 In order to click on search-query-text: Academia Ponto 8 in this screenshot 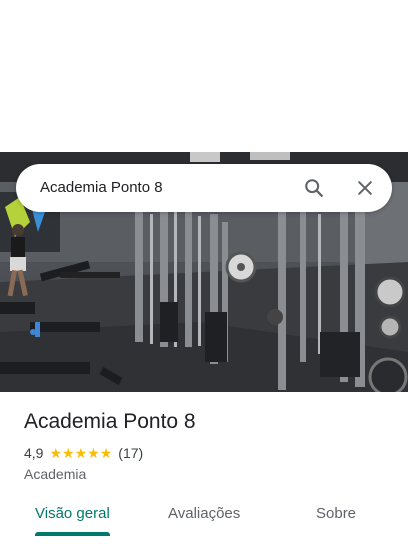, I will do `click(101, 187)`.